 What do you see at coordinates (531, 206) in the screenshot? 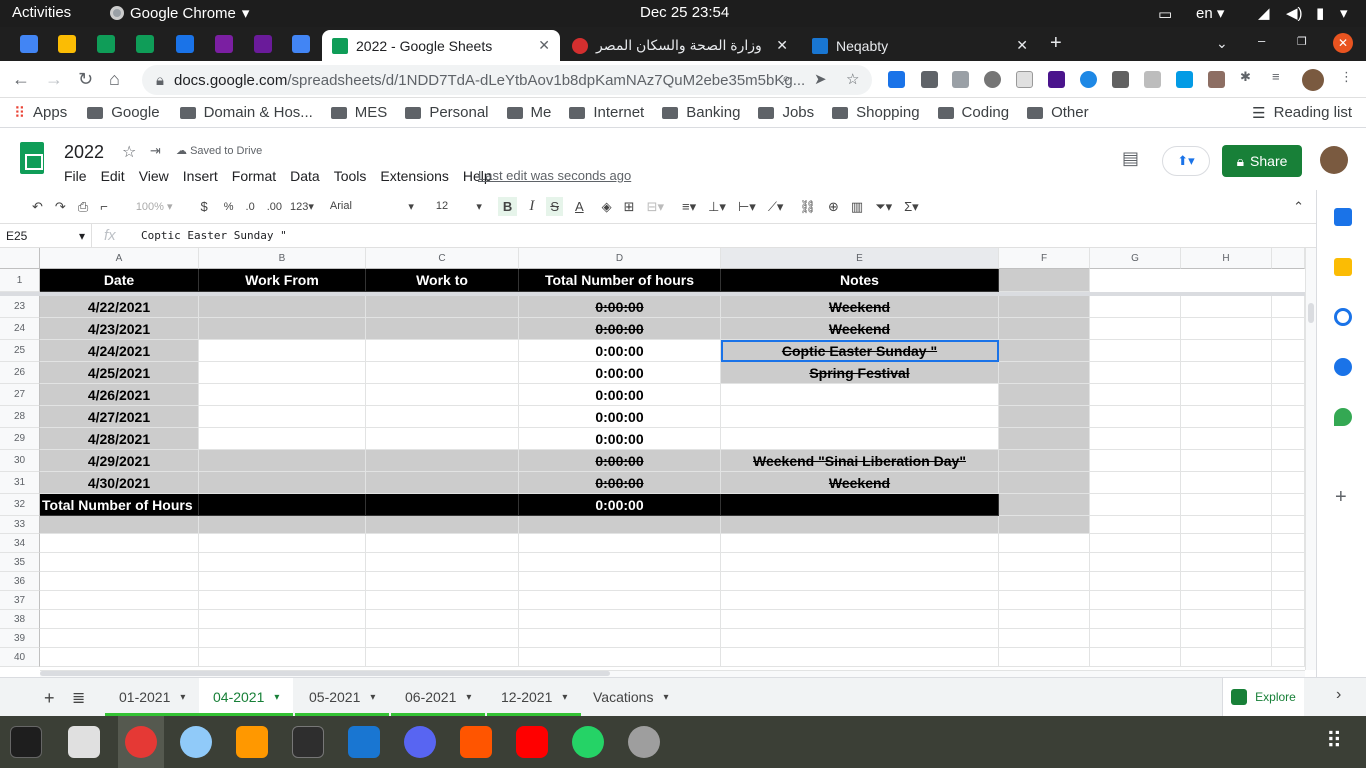
I see `italic-button: I` at bounding box center [531, 206].